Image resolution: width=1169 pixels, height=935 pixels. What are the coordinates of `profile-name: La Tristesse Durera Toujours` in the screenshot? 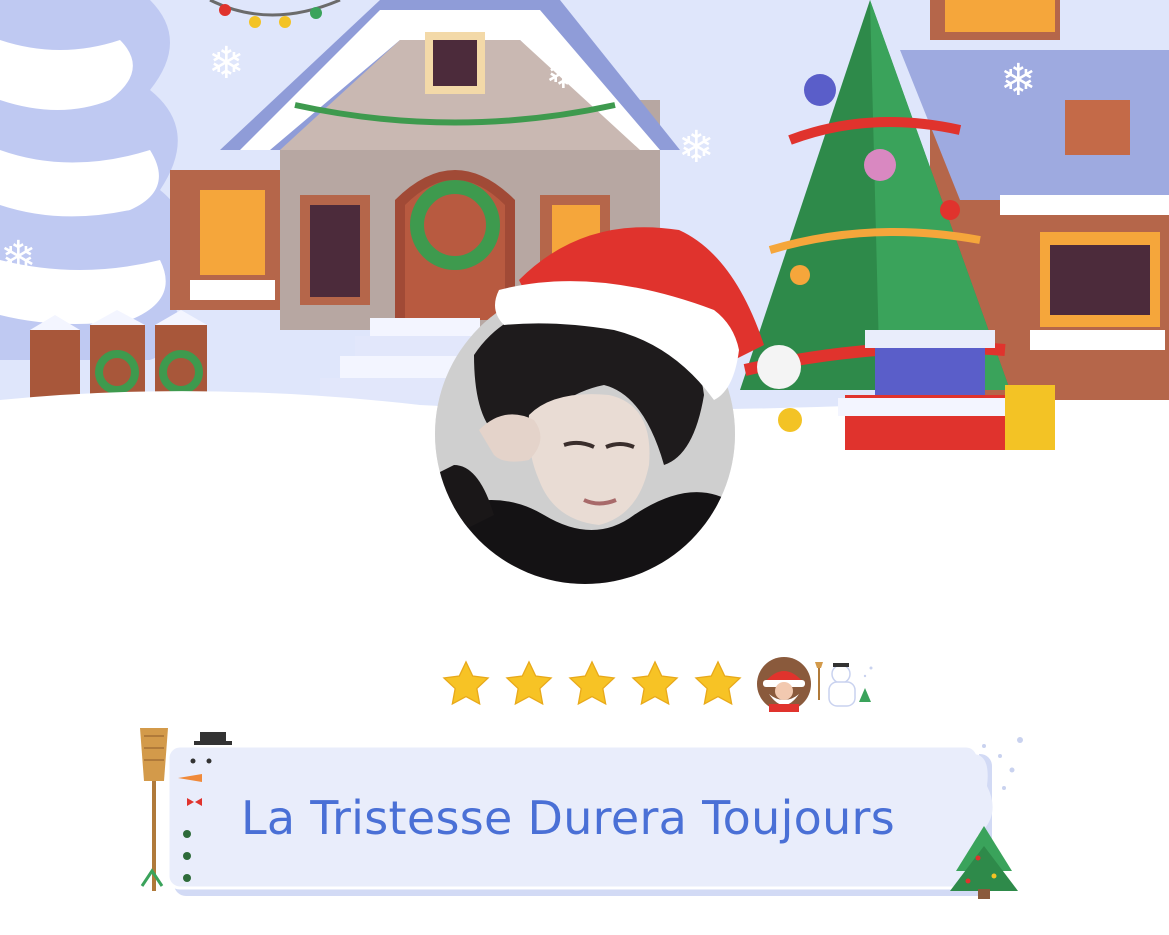 It's located at (568, 818).